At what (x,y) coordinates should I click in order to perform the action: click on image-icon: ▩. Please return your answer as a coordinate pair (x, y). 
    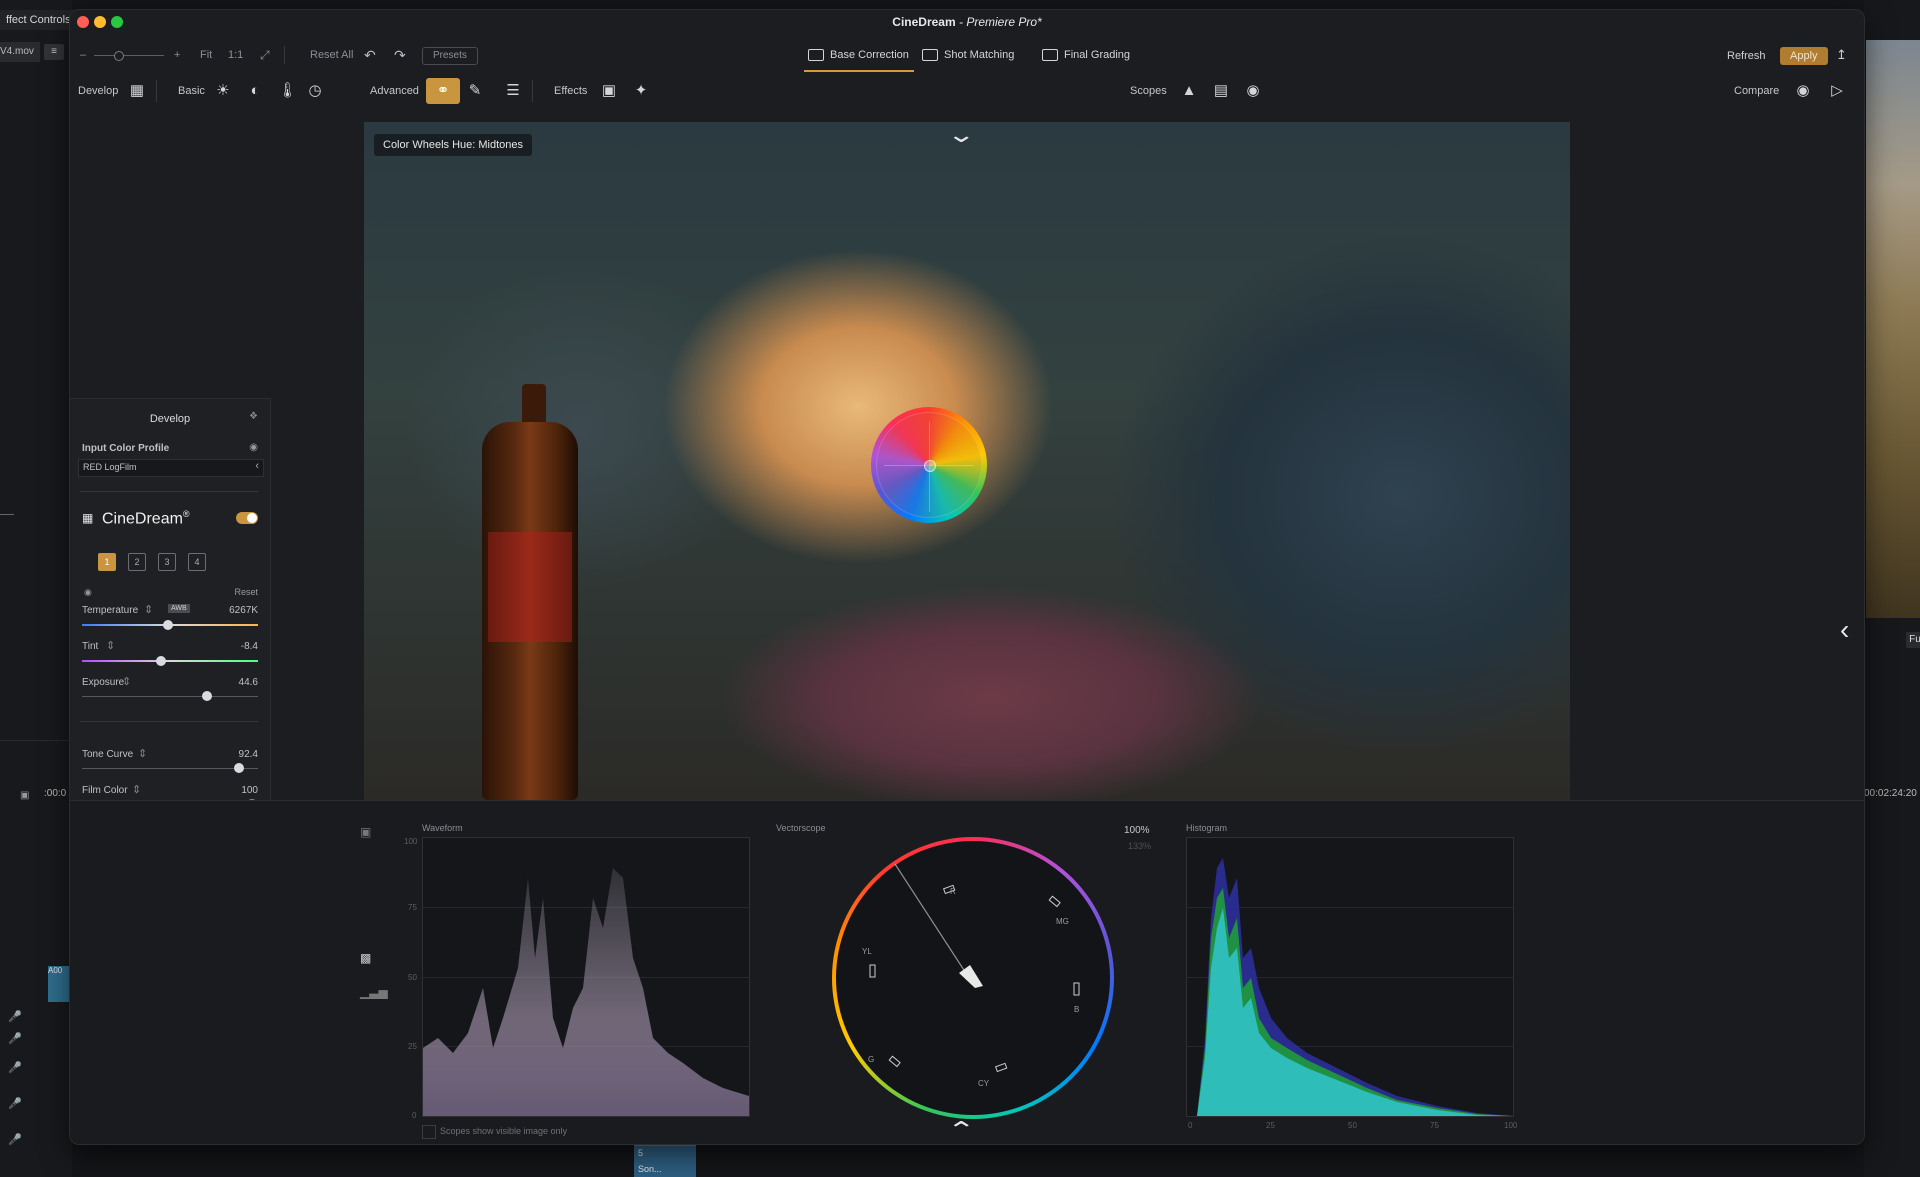
    Looking at the image, I should click on (365, 958).